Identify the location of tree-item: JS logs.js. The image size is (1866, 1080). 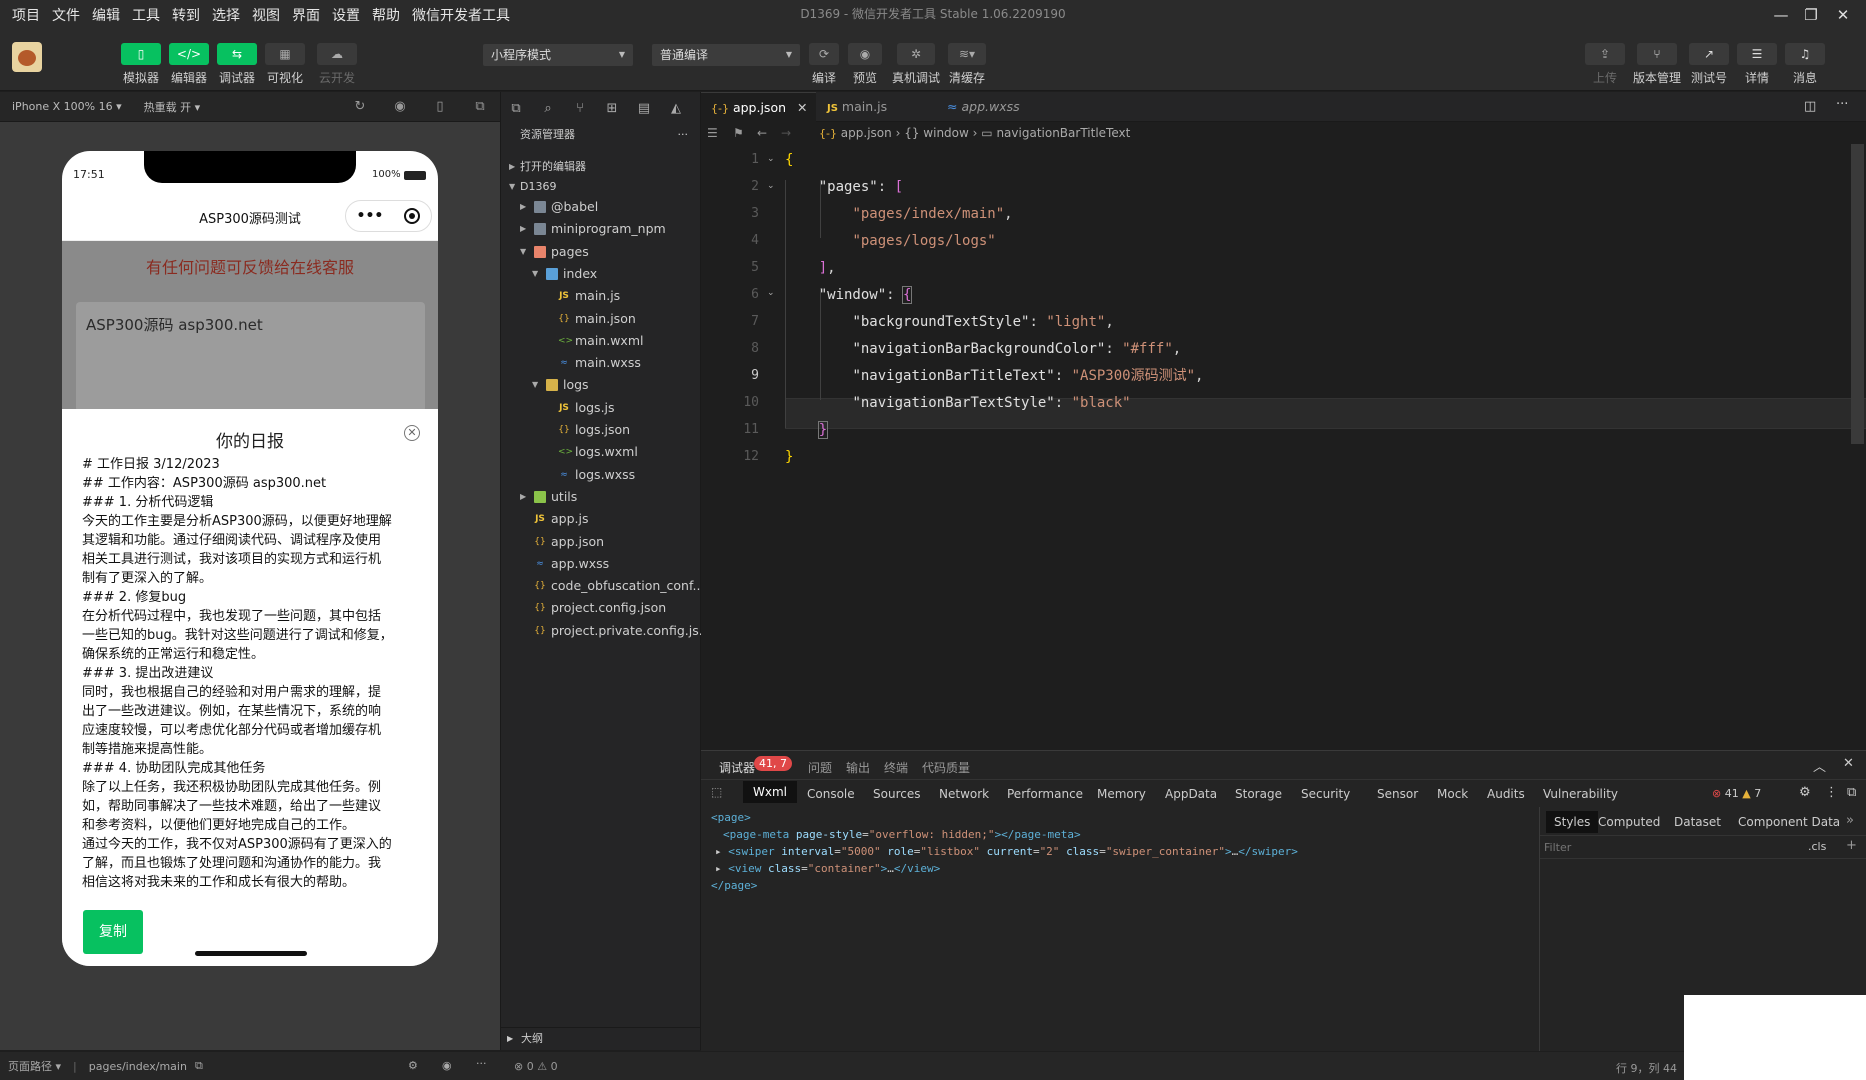
(601, 408).